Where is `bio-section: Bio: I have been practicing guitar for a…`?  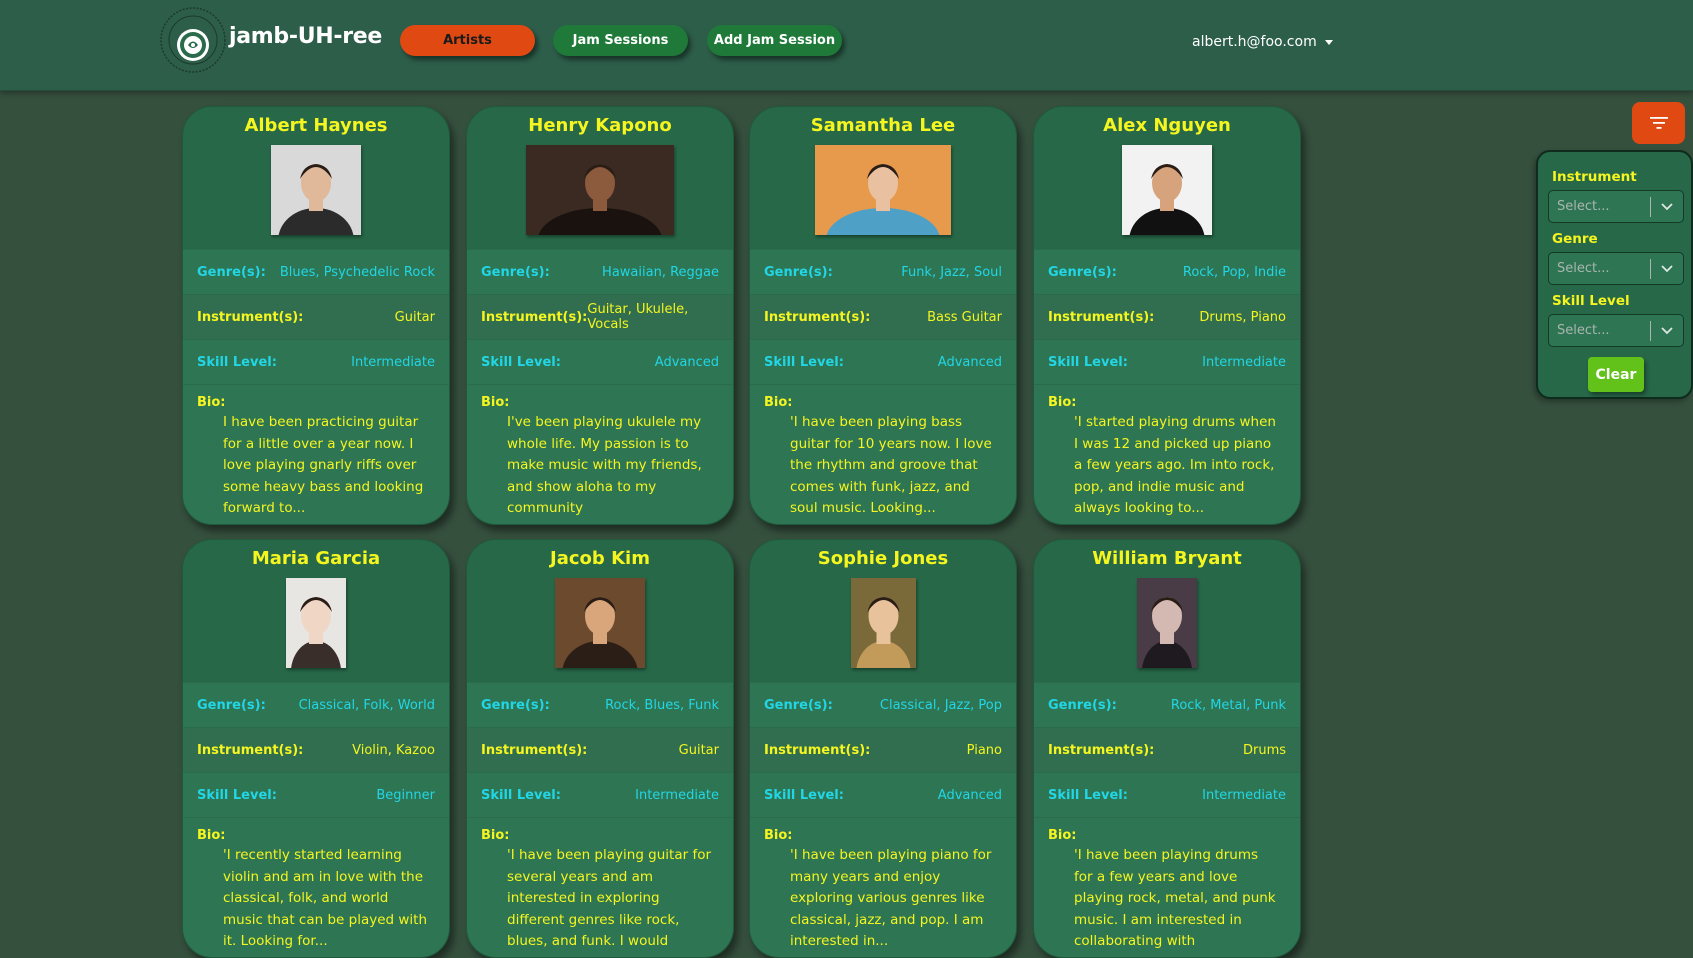
bio-section: Bio: I have been practicing guitar for a… is located at coordinates (316, 454).